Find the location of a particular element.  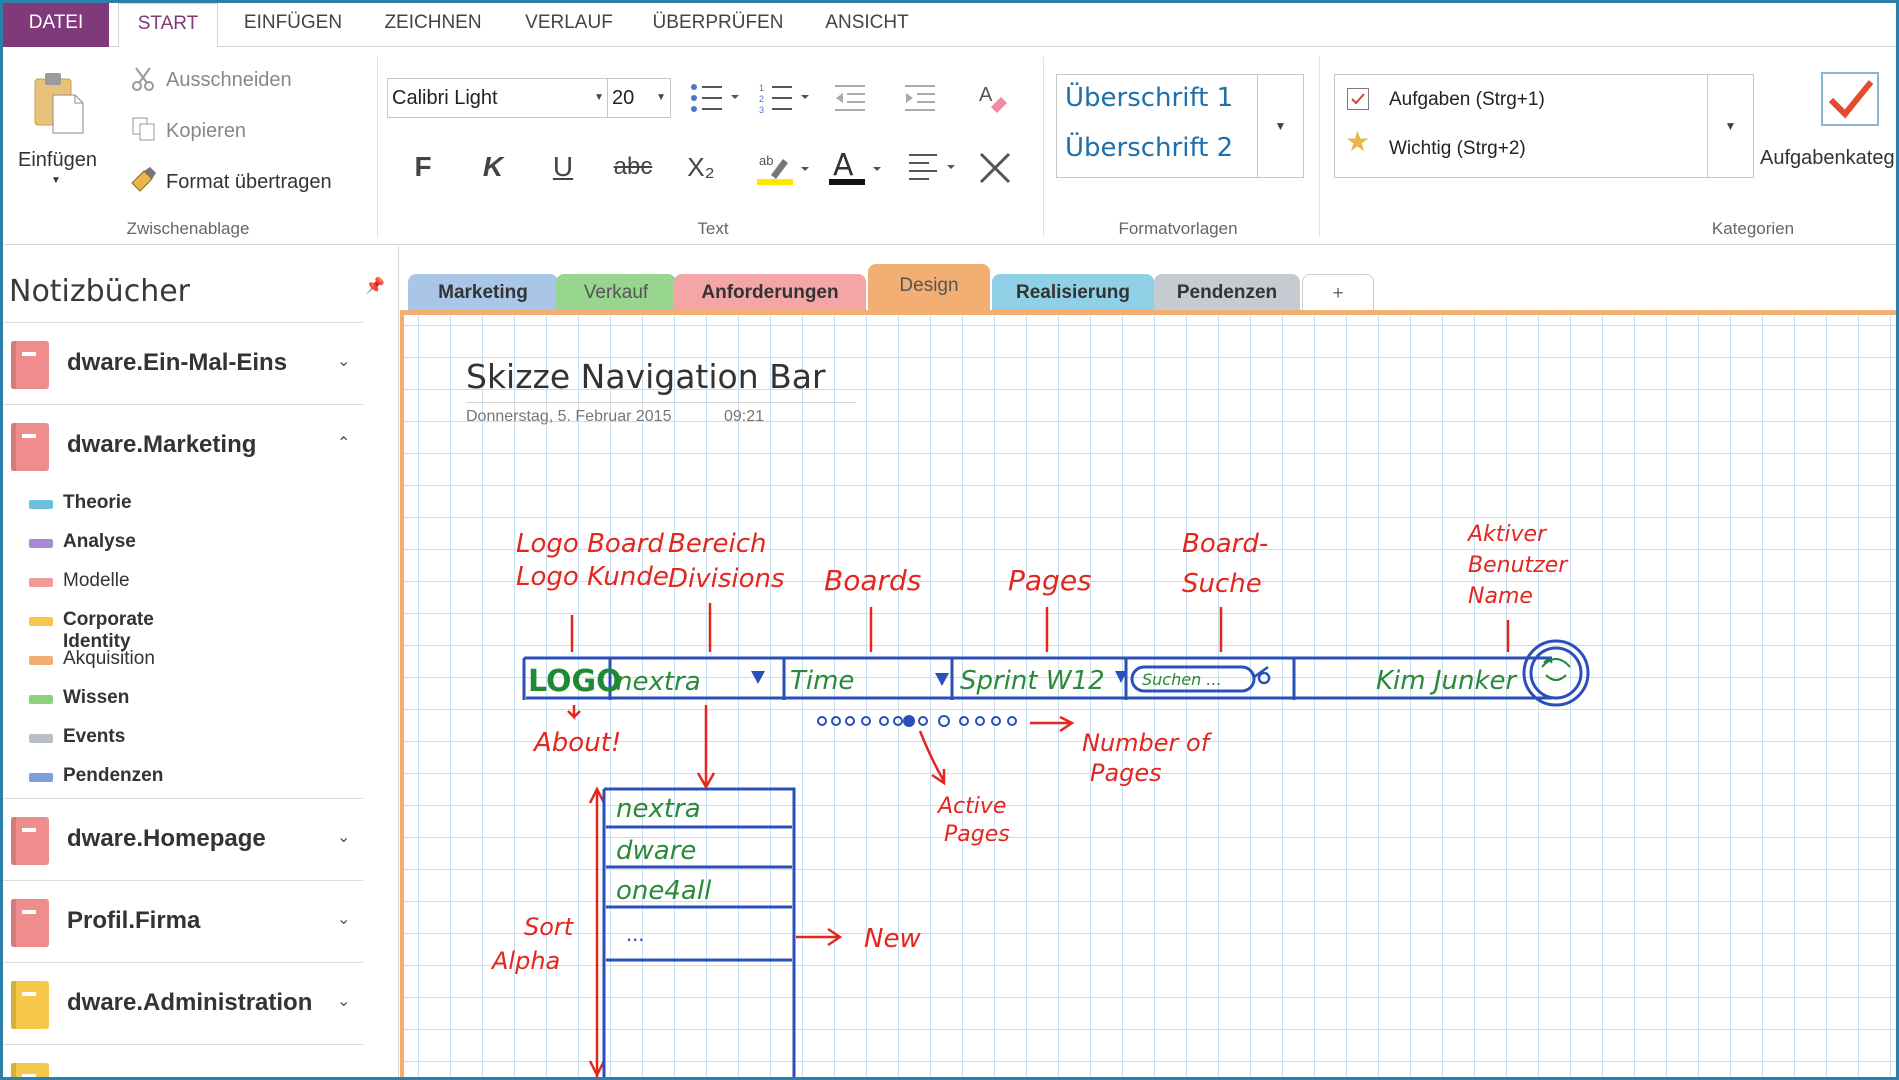

tags-gallery: Aufgaben (Strg+1) ★ Wichtig (Strg+2) ▼ is located at coordinates (1544, 126).